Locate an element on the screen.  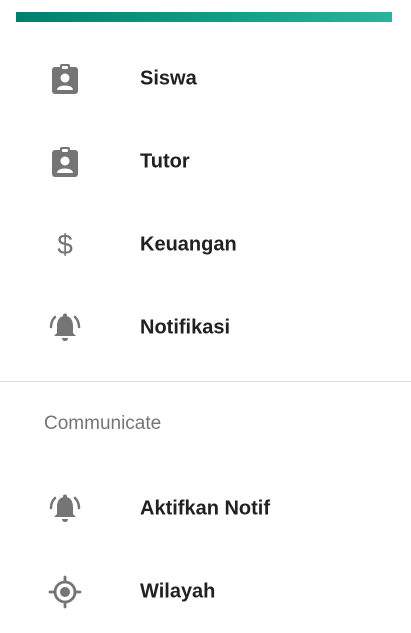
gps-target-icon is located at coordinates (65, 592).